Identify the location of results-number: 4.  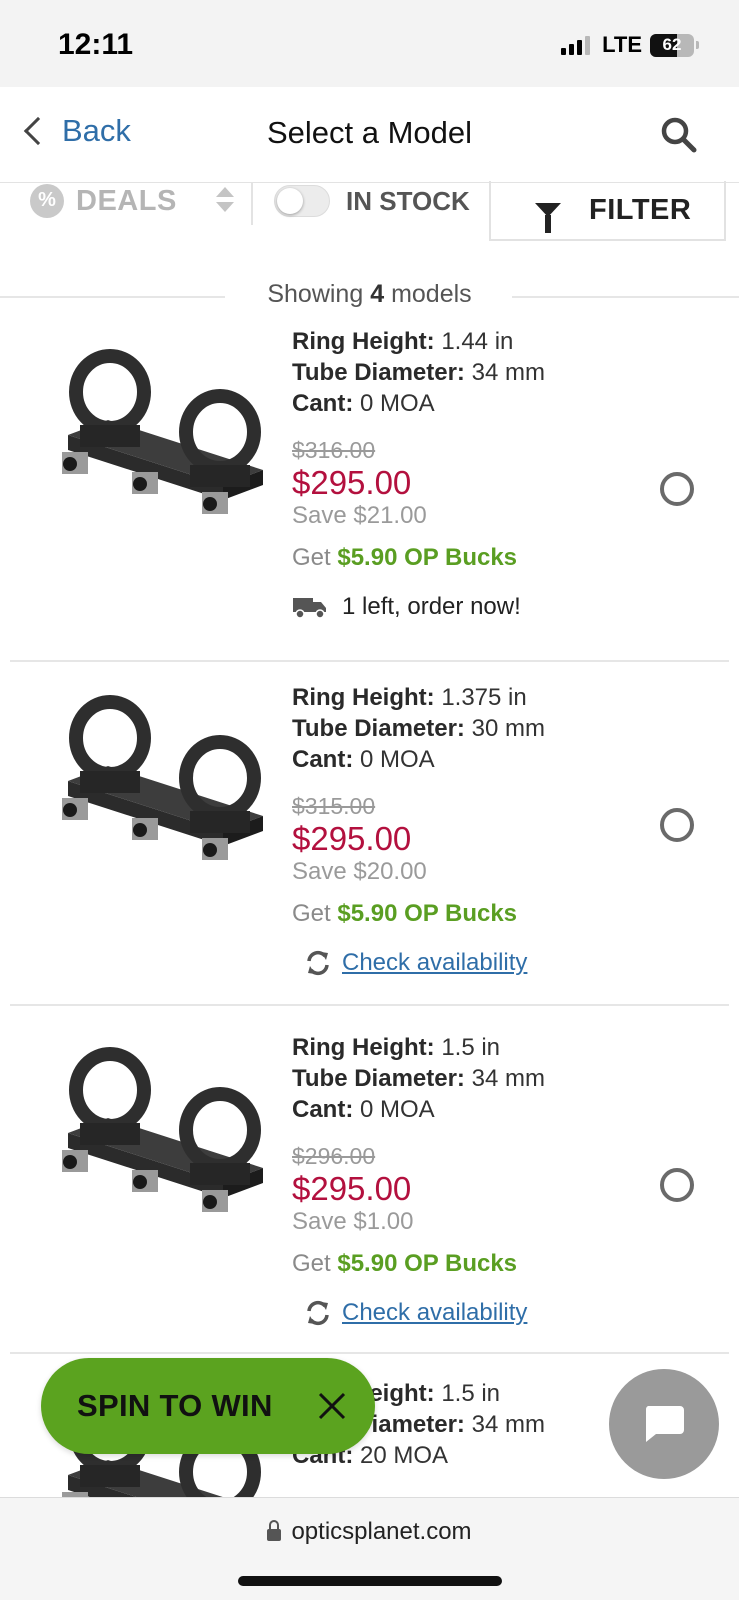
(377, 294).